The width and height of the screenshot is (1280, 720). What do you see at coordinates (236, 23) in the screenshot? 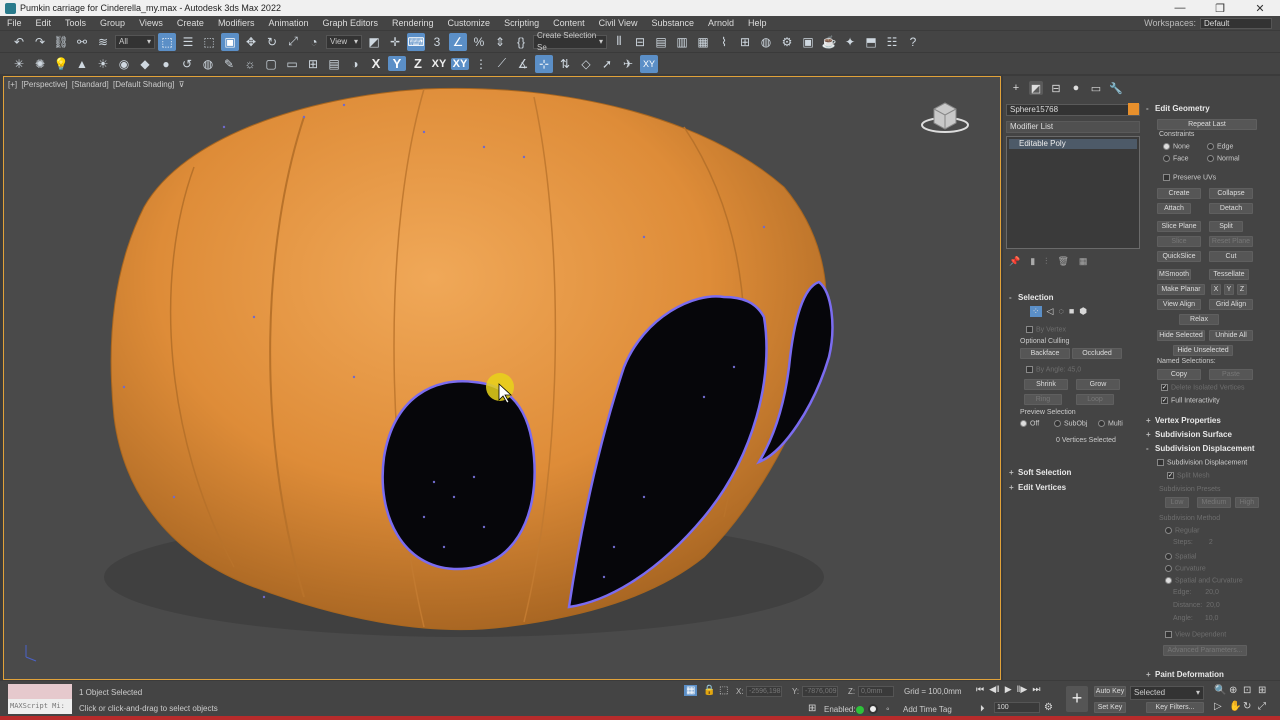
I see `menu-modifiers: Modifiers` at bounding box center [236, 23].